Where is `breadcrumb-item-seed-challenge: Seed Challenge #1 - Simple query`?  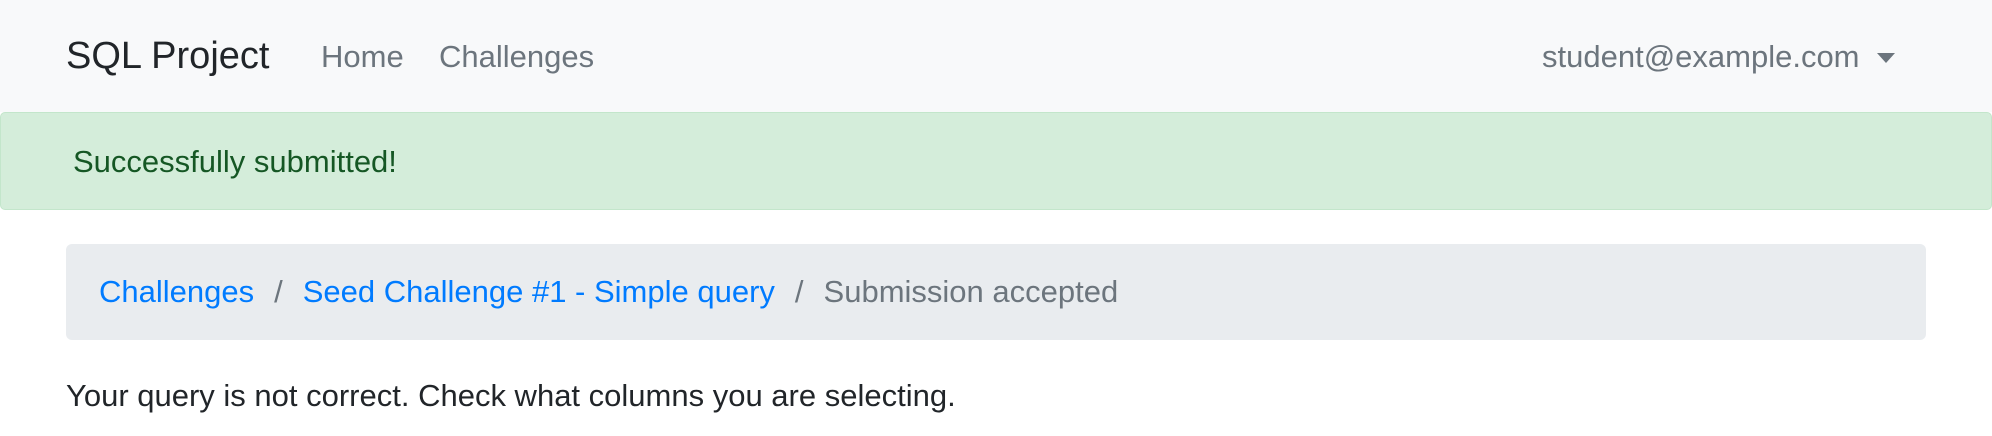 breadcrumb-item-seed-challenge: Seed Challenge #1 - Simple query is located at coordinates (539, 292).